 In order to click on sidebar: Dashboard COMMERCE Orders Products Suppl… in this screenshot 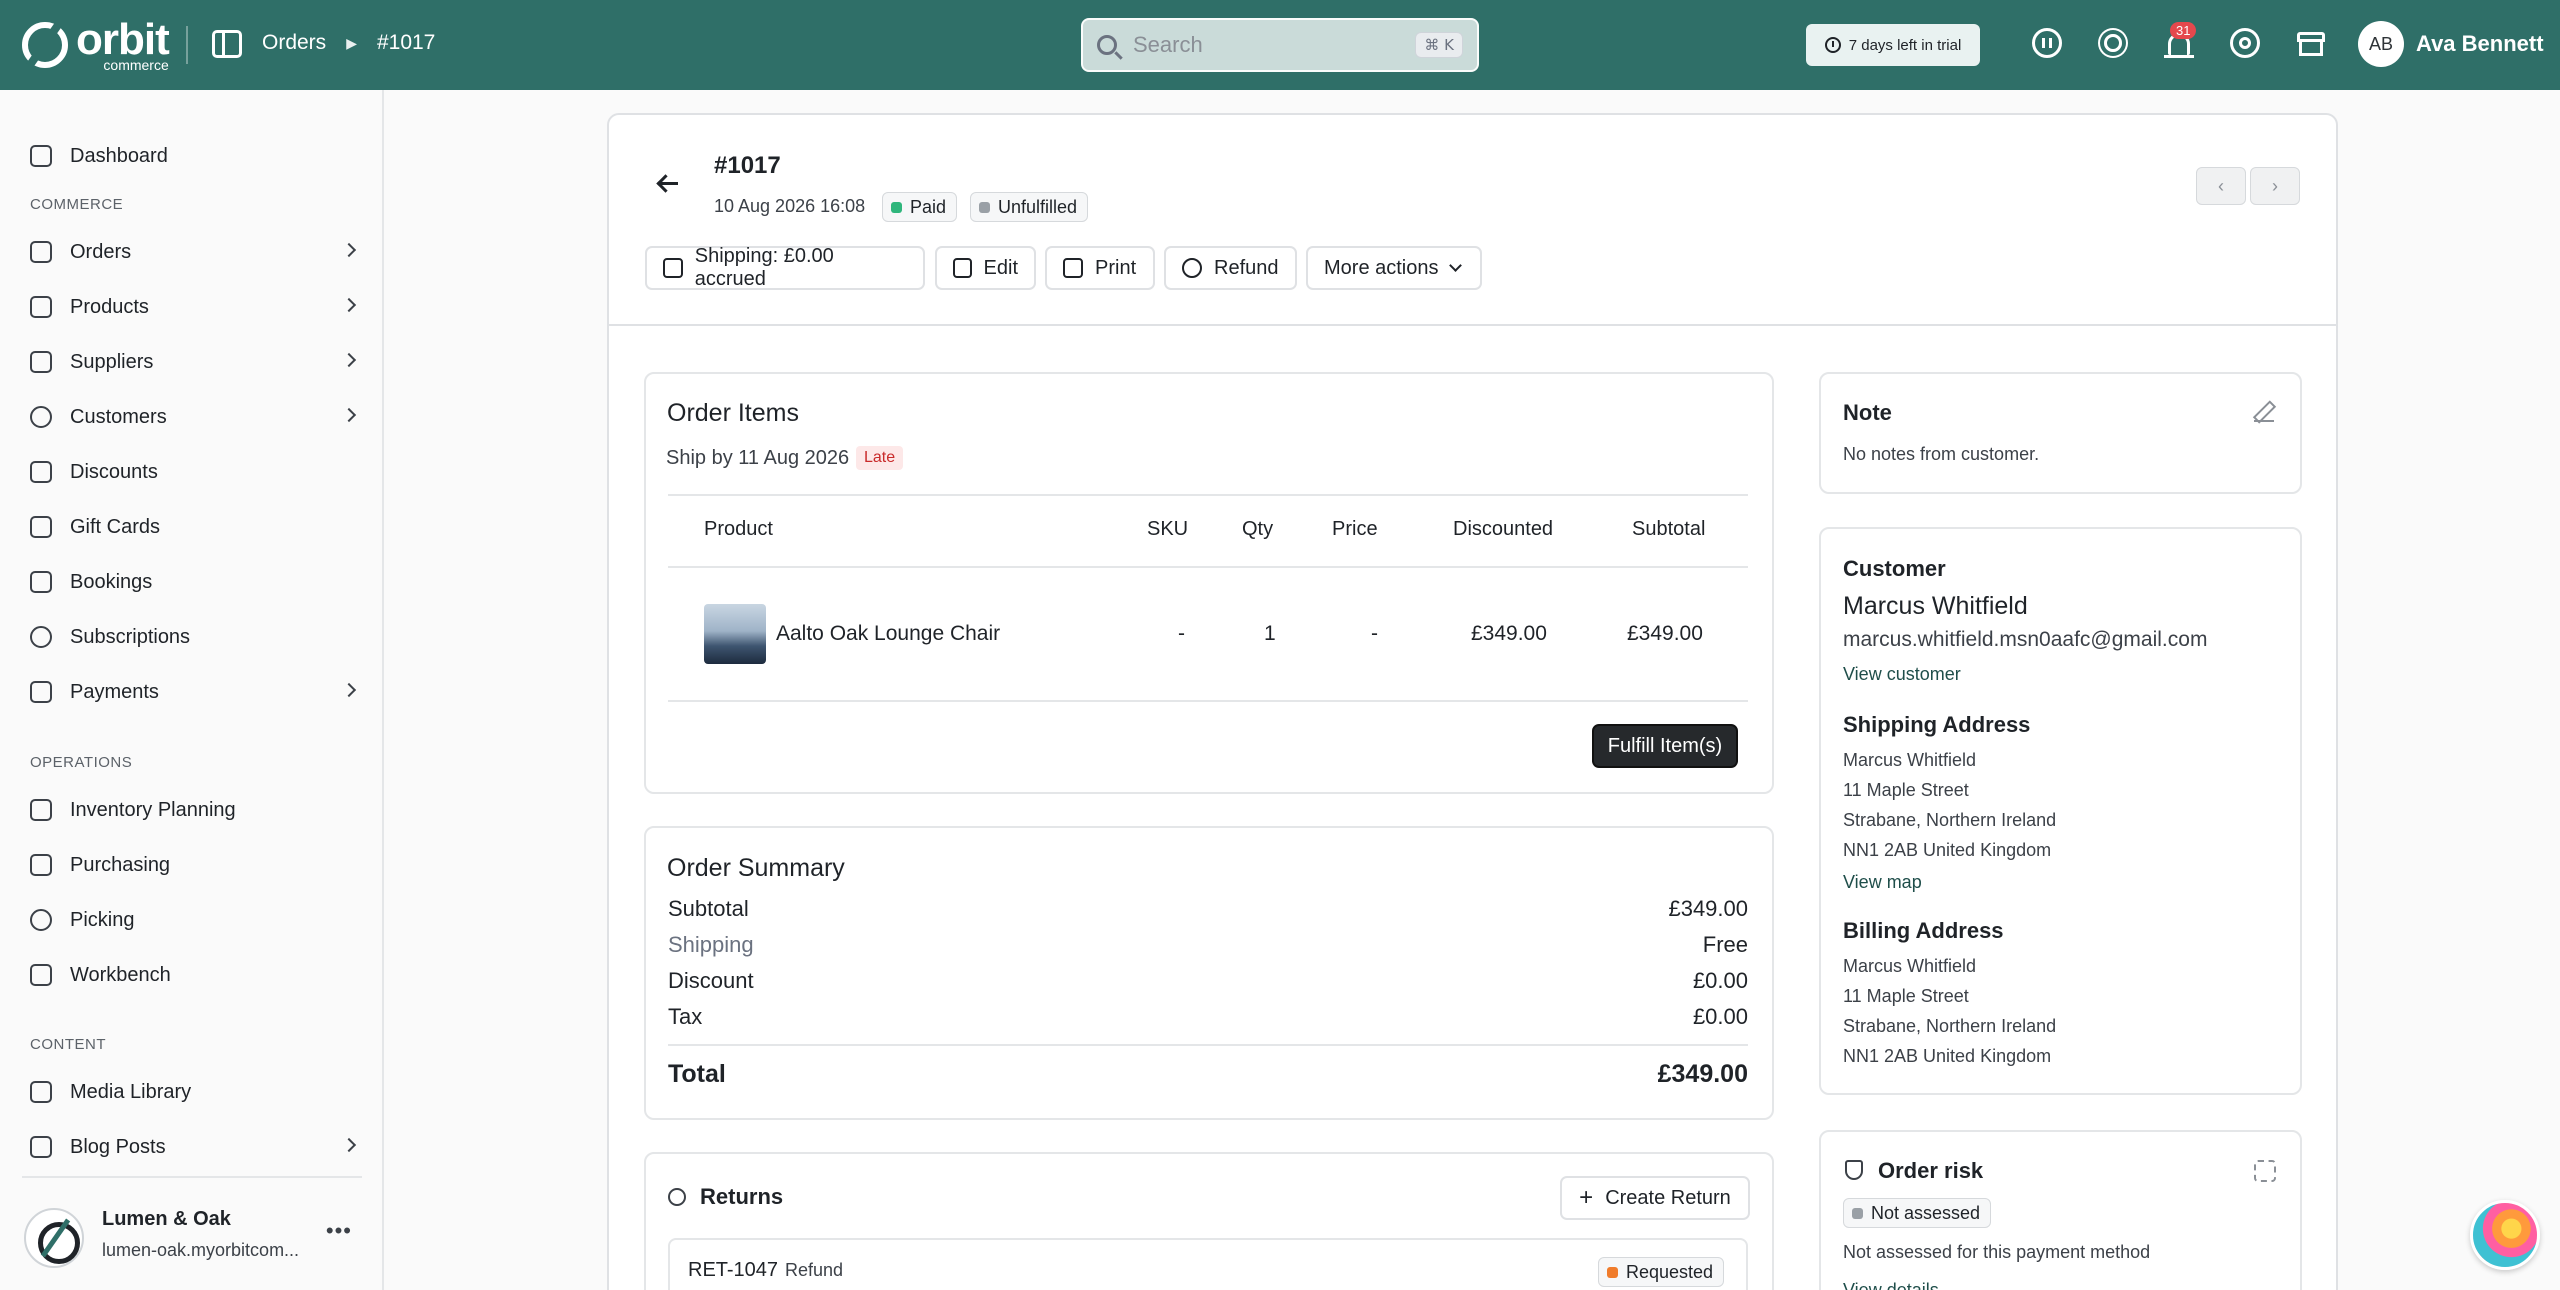, I will do `click(192, 690)`.